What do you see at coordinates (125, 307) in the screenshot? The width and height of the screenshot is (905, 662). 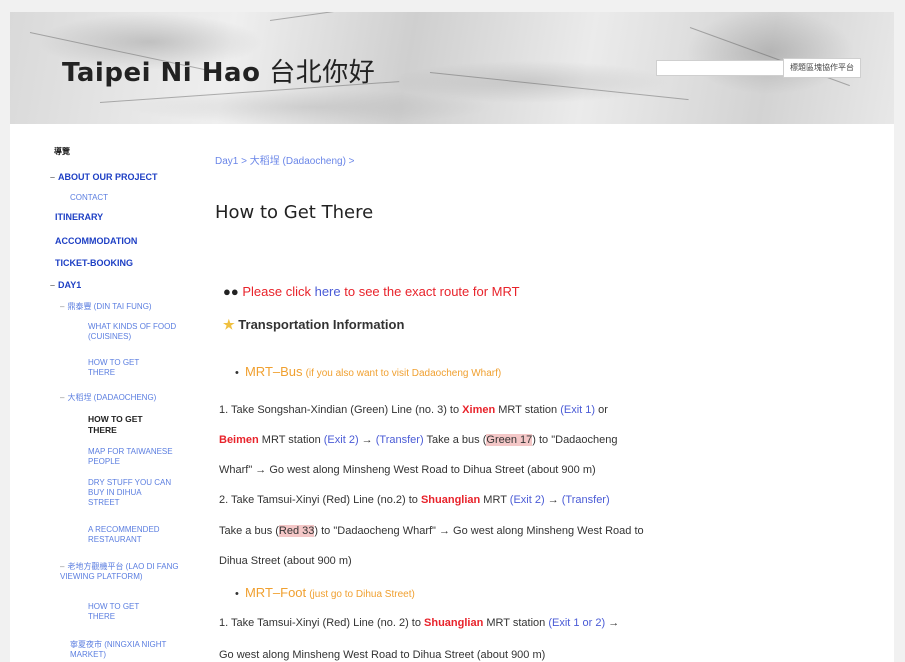 I see `sidebar-item-din-tai-fung: – 鼎泰豐 (DIN TAI FUNG)` at bounding box center [125, 307].